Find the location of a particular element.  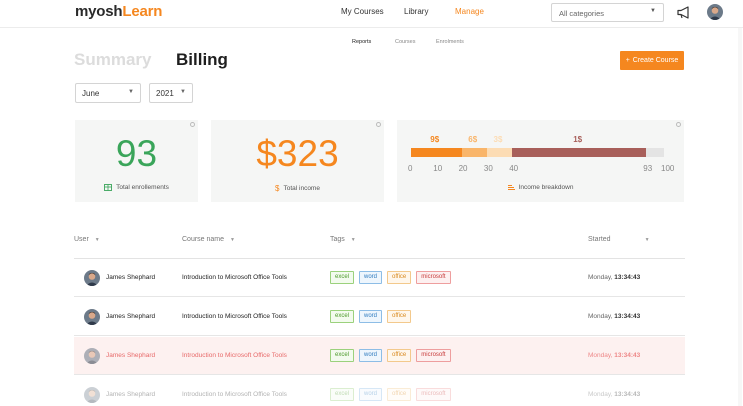

breakdown-tick-label: 40 is located at coordinates (514, 168).